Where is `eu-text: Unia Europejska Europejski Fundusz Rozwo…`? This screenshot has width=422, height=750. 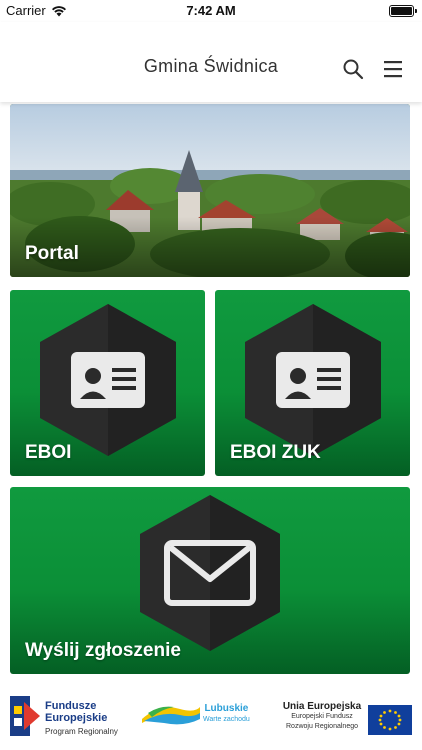
eu-text: Unia Europejska Europejski Fundusz Rozwo… is located at coordinates (322, 717).